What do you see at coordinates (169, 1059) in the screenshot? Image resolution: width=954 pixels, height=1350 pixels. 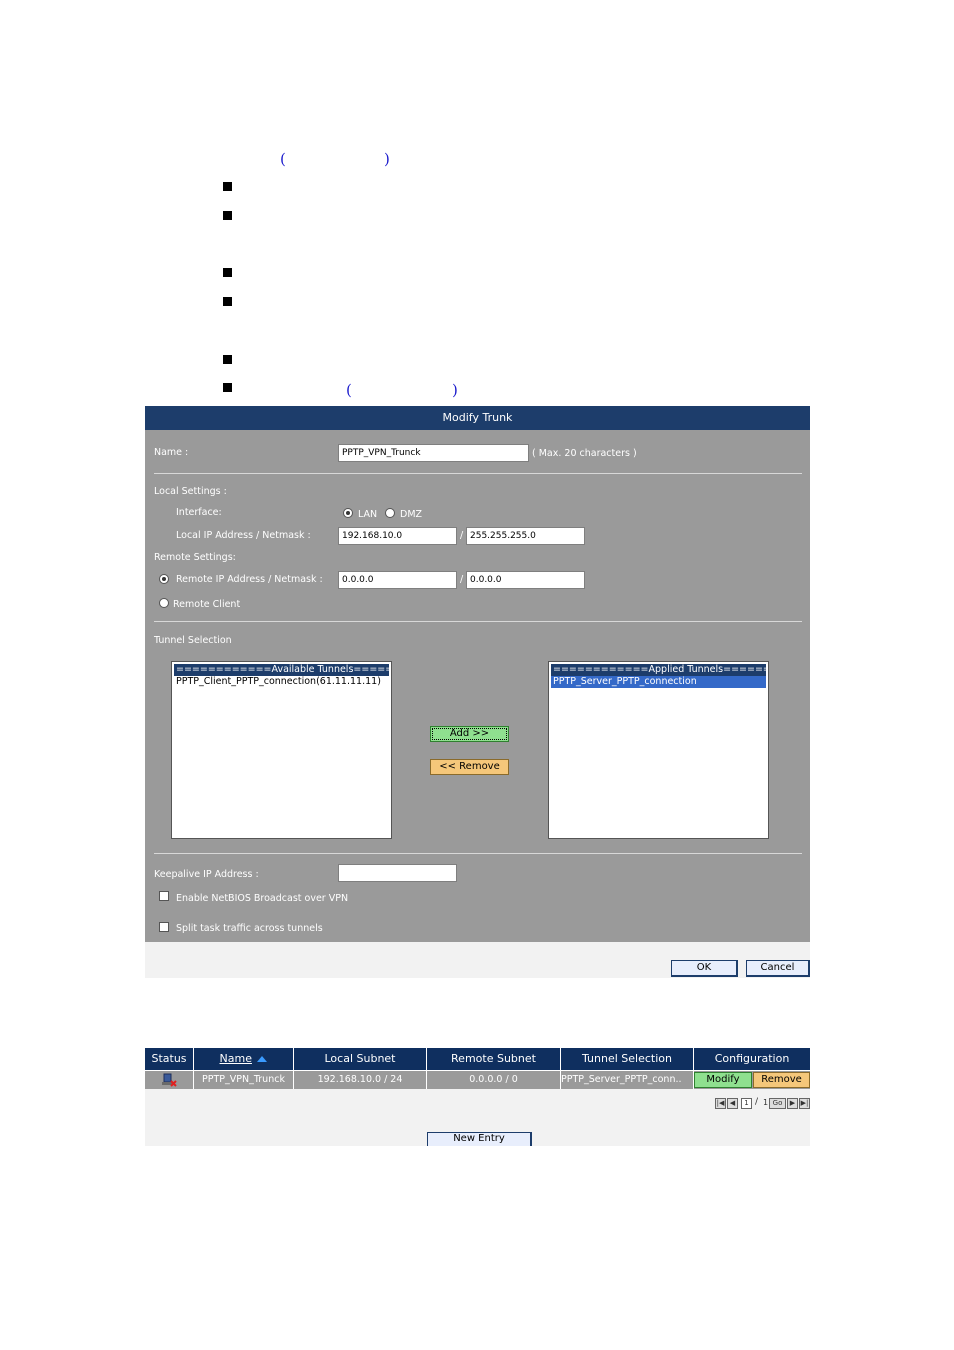 I see `column-header-status: Status` at bounding box center [169, 1059].